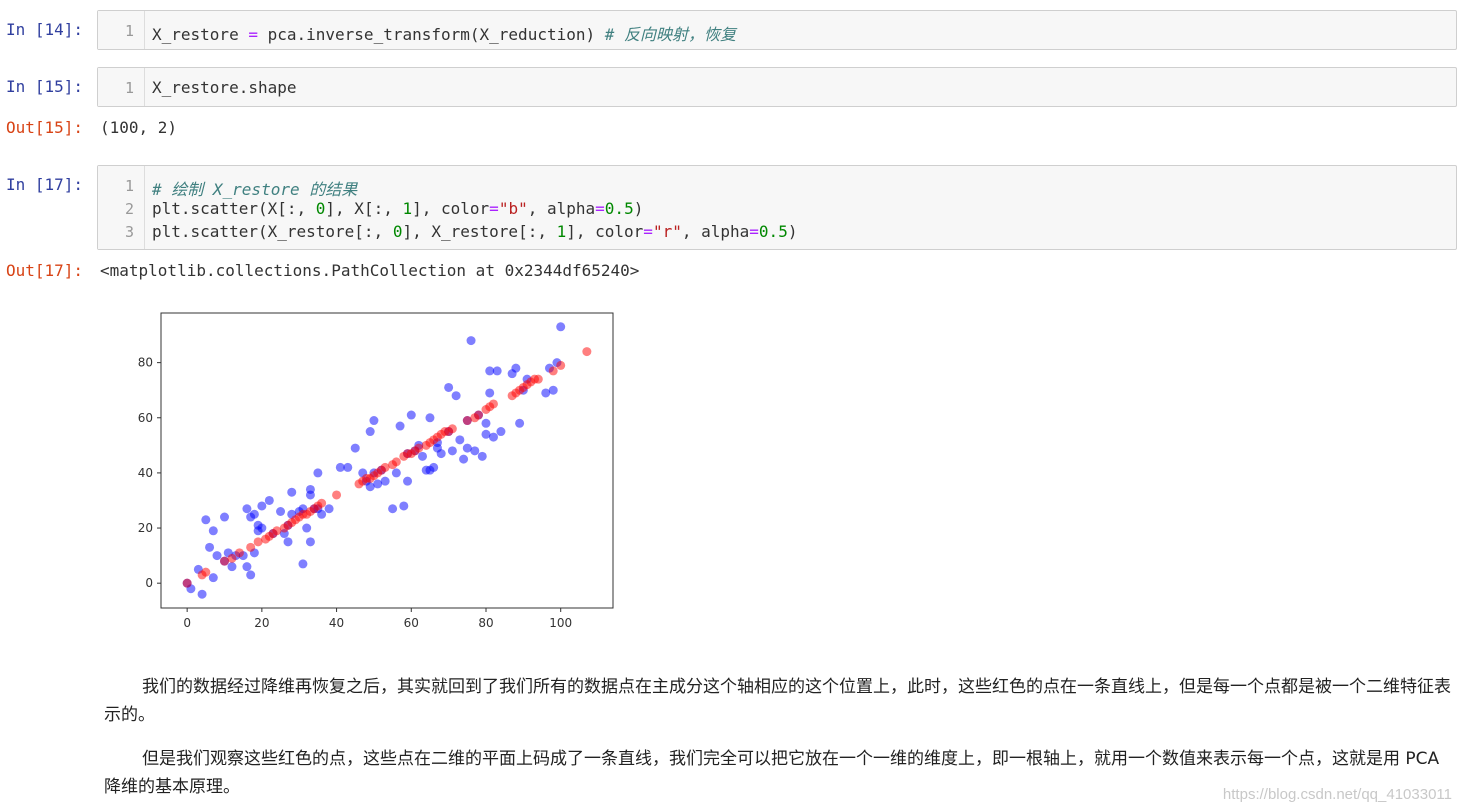 The image size is (1460, 811). What do you see at coordinates (272, 231) in the screenshot?
I see `code-token: plt.scatter(X_restore[:,` at bounding box center [272, 231].